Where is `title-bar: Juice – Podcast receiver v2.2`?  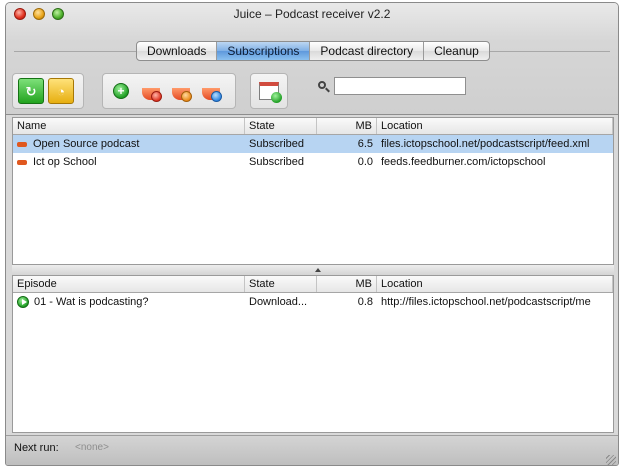
title-bar: Juice – Podcast receiver v2.2 is located at coordinates (312, 14).